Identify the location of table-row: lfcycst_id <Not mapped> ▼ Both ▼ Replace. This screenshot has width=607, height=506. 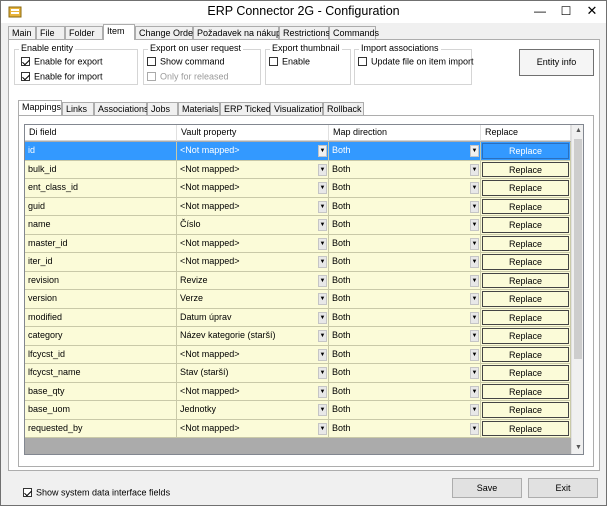
(298, 354).